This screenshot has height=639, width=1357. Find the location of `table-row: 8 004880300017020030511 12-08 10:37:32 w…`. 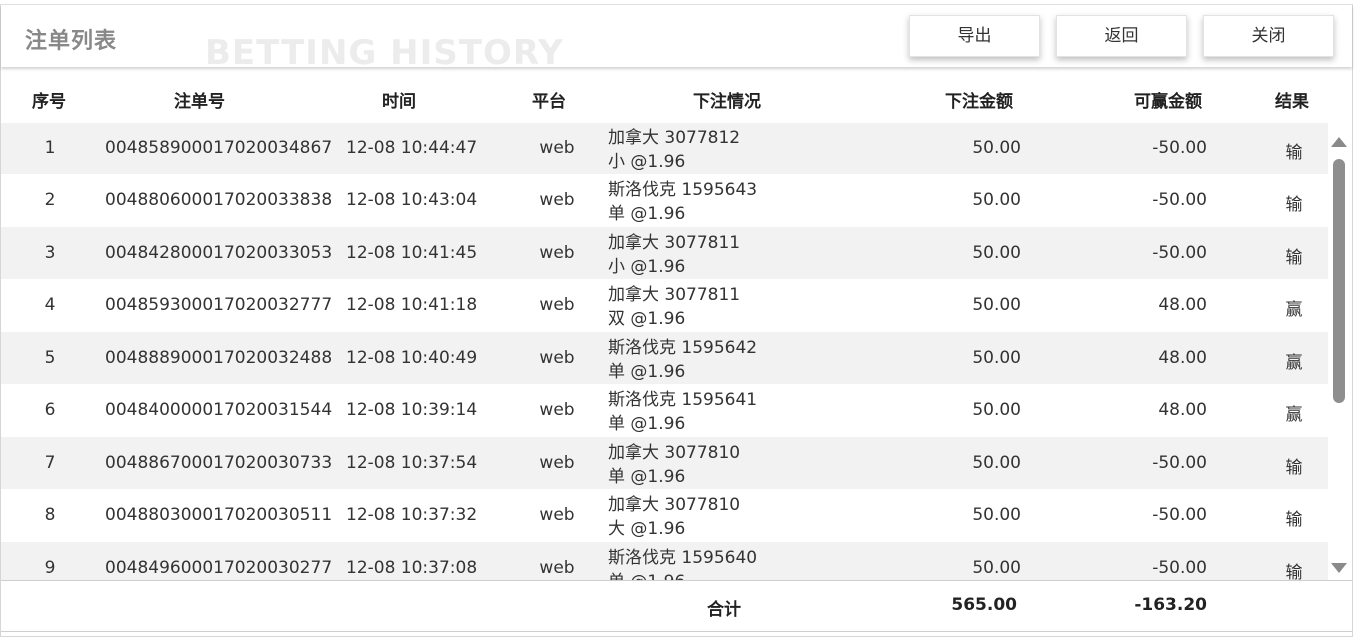

table-row: 8 004880300017020030511 12-08 10:37:32 w… is located at coordinates (664, 515).